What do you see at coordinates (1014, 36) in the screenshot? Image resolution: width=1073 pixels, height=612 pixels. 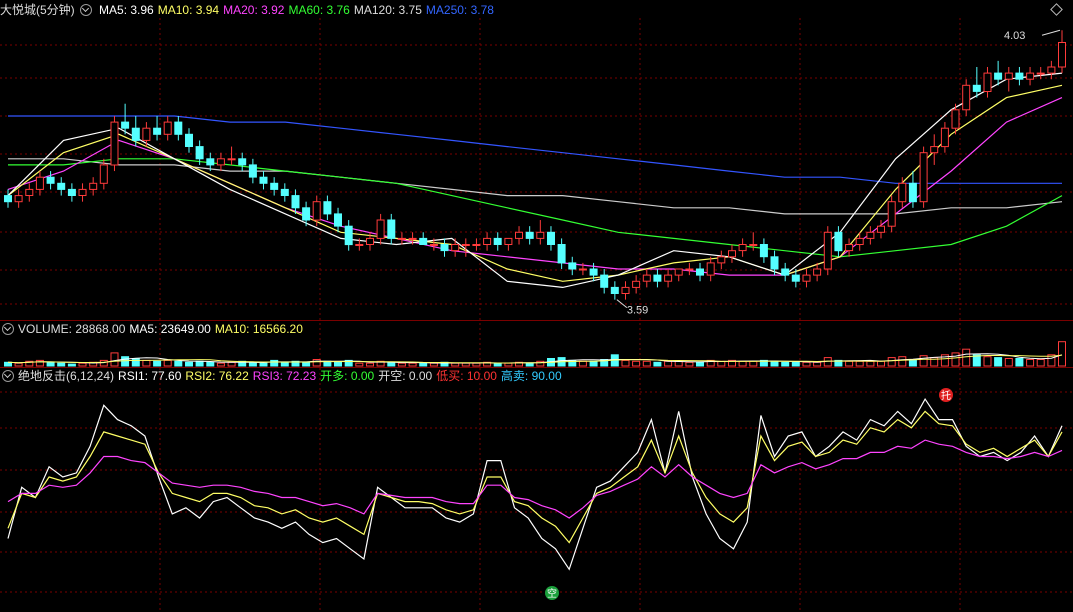 I see `high-price-label: 4.03` at bounding box center [1014, 36].